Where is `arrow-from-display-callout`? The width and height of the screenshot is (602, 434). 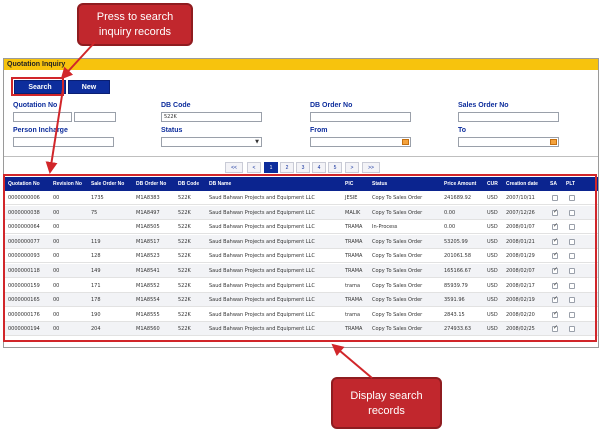
arrow-from-display-callout is located at coordinates (352, 361).